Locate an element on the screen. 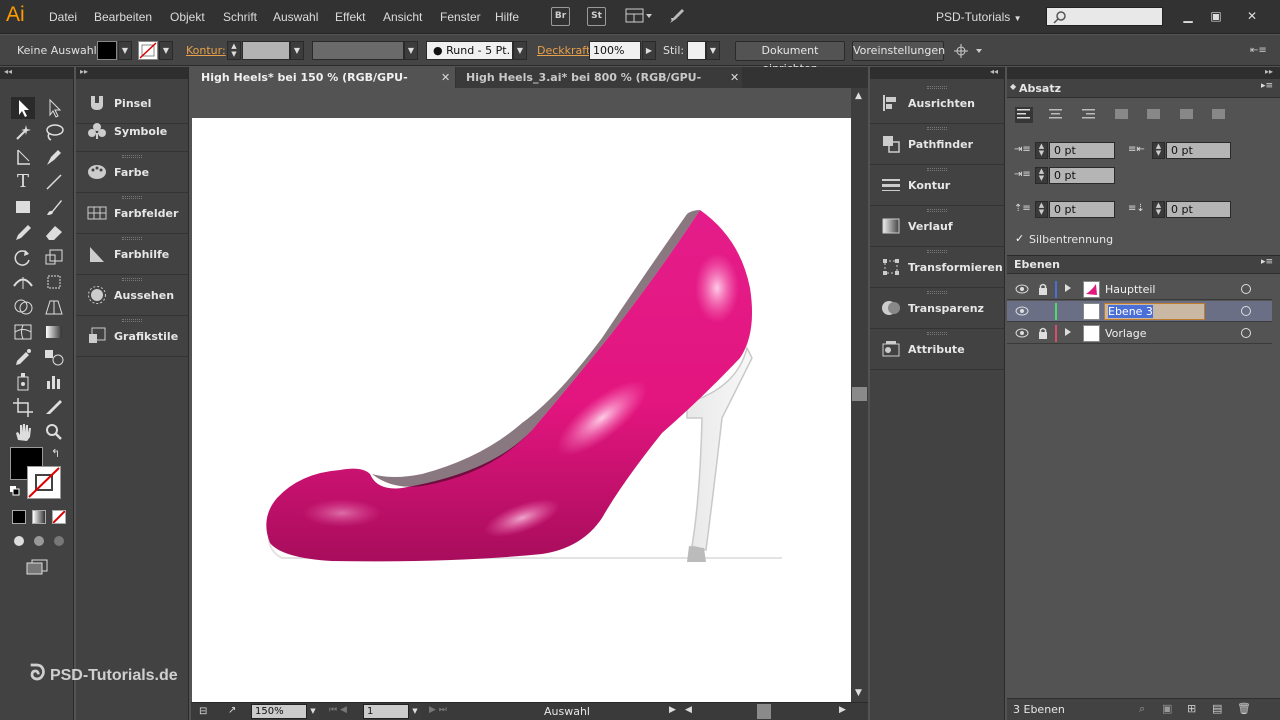 The image size is (1280, 720). layer-row-hauptteil: Hauptteil is located at coordinates (1139, 289).